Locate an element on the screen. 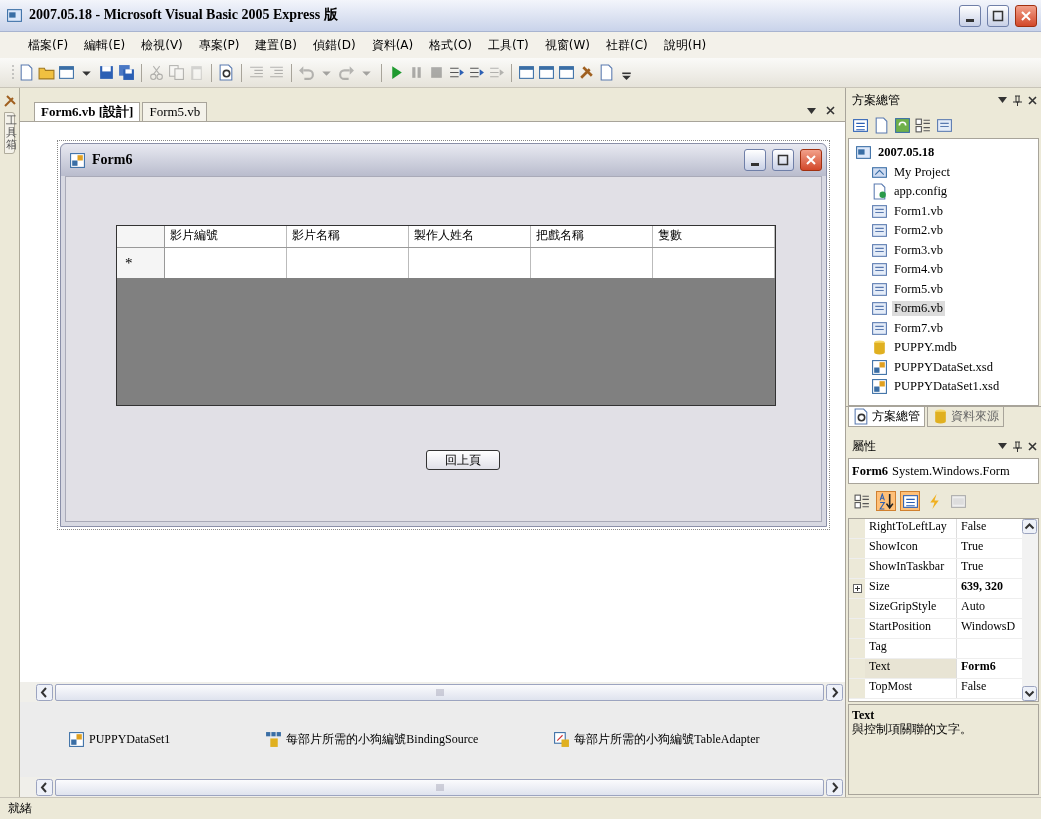  object-selector: Form6 System.Windows.Form is located at coordinates (943, 471).